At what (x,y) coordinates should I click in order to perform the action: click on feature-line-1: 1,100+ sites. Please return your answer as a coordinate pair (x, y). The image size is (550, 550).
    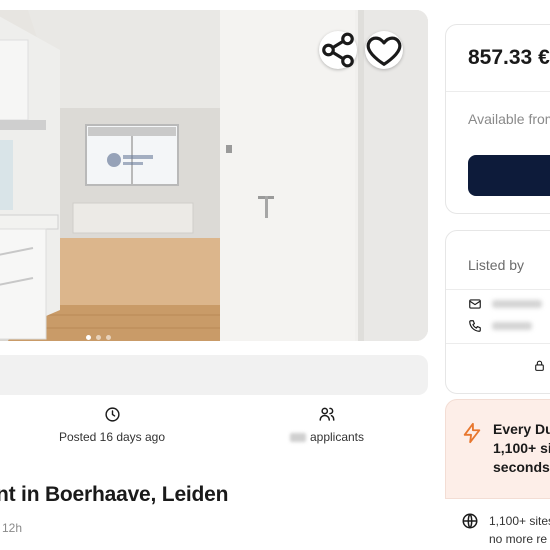
    Looking at the image, I should click on (519, 521).